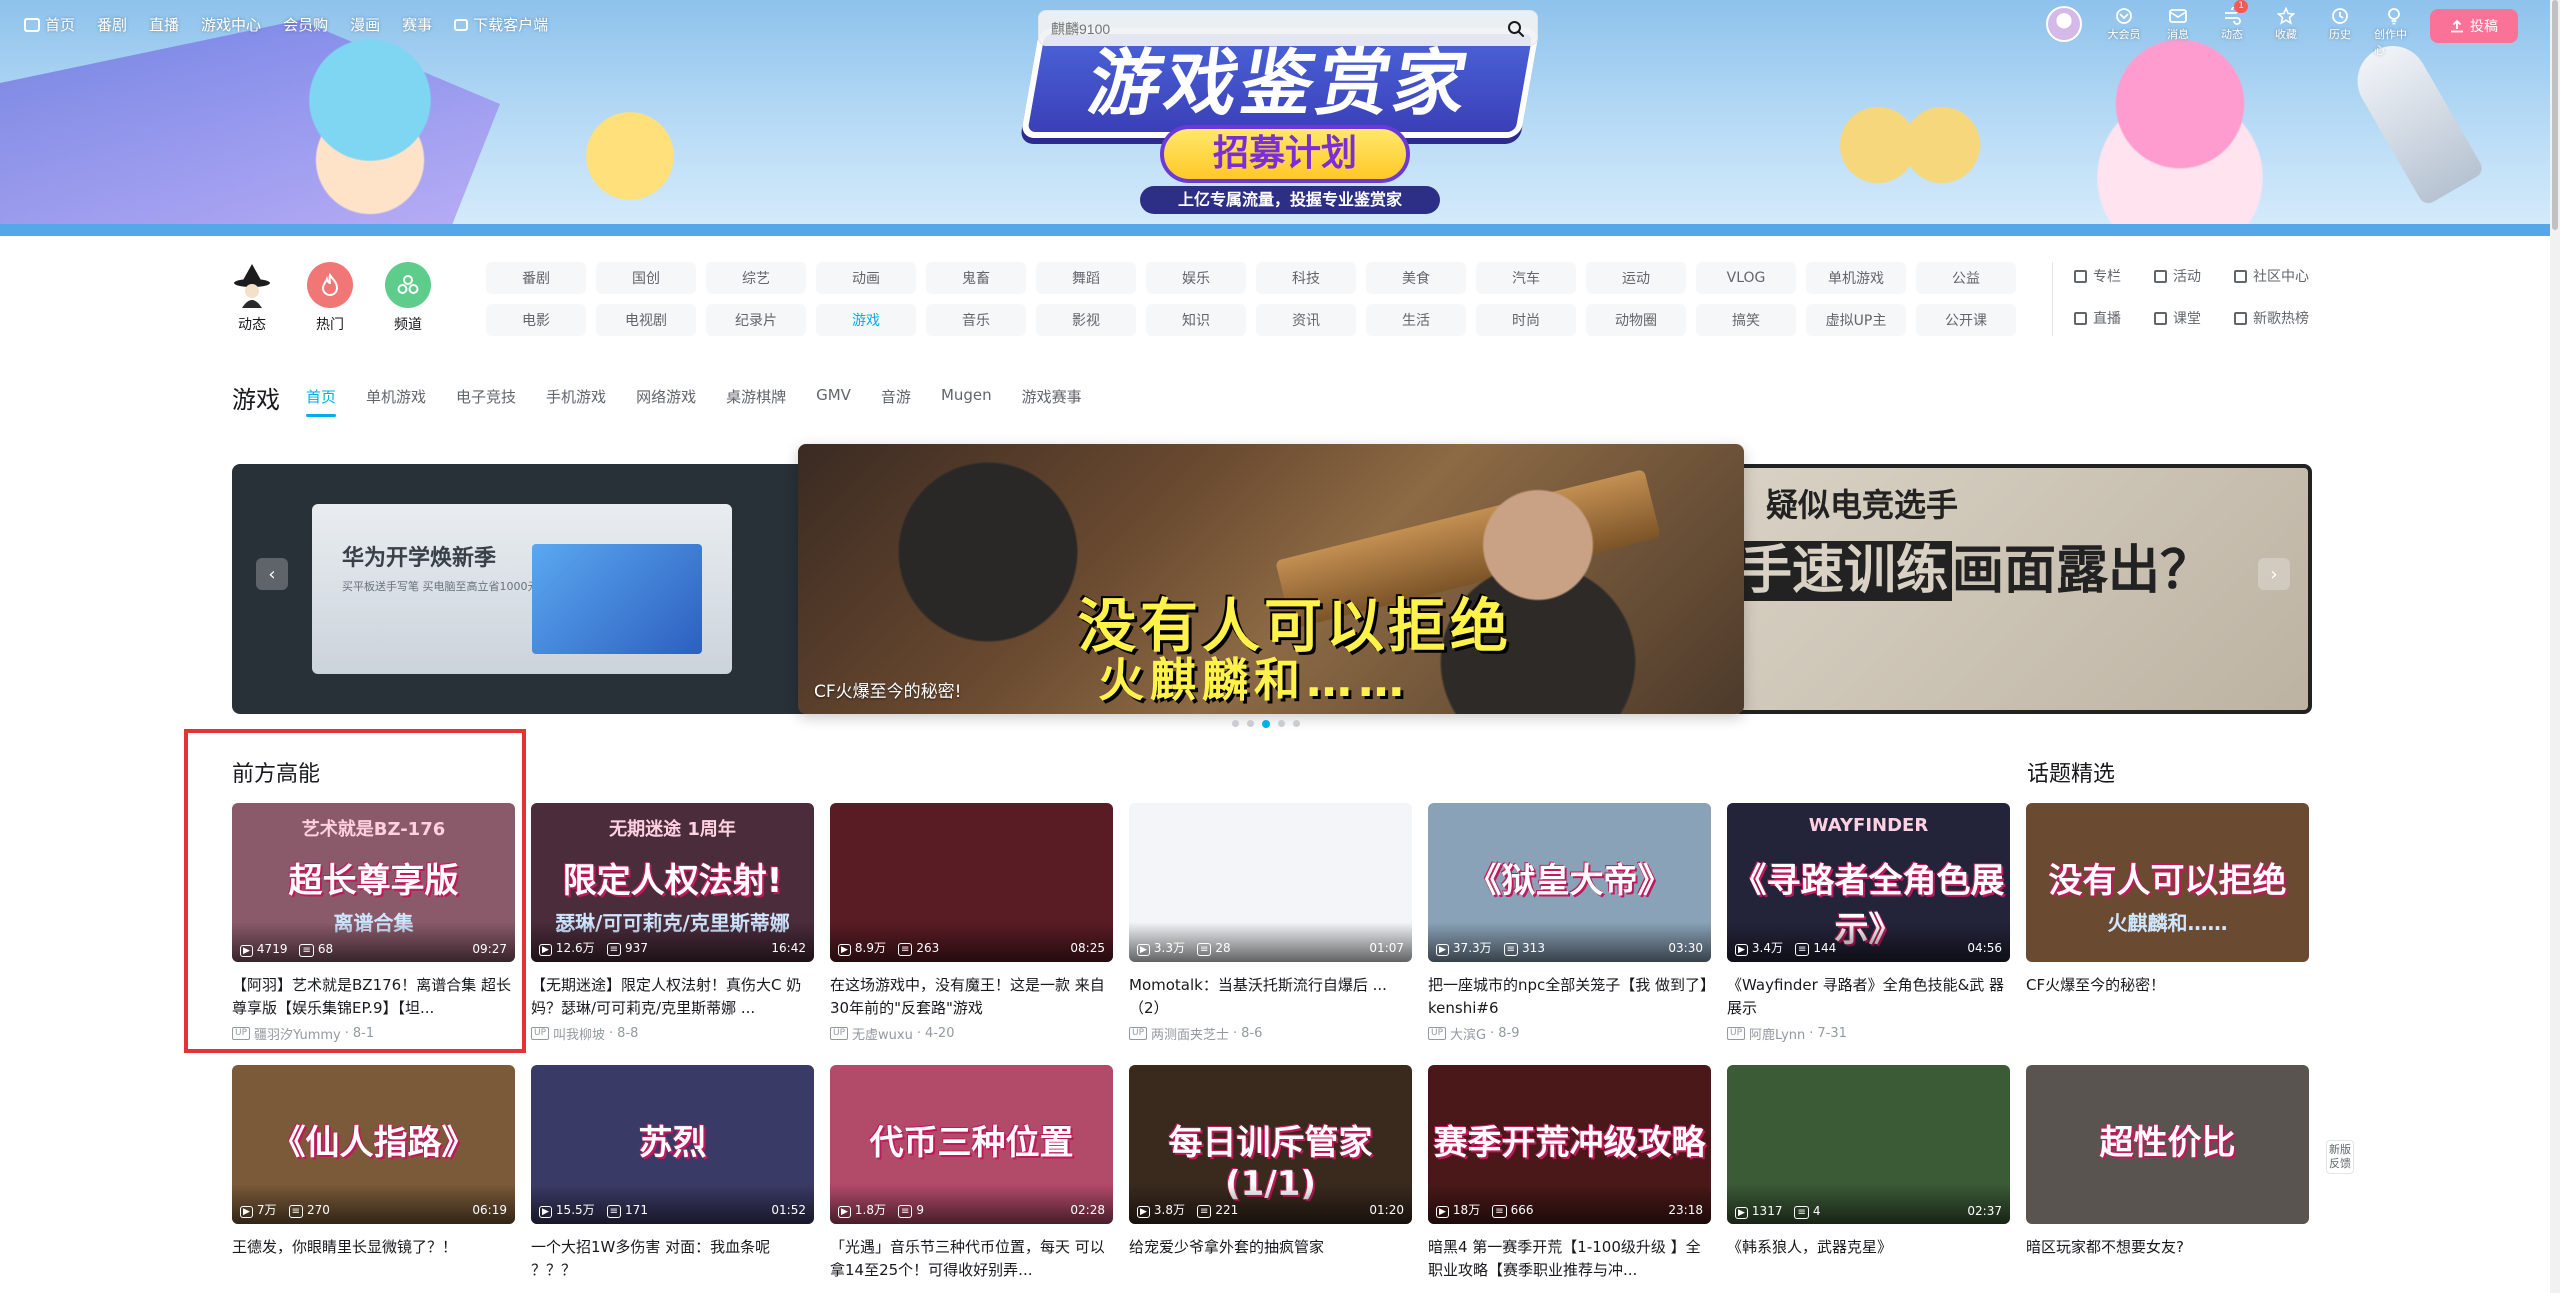 This screenshot has width=2560, height=1293. I want to click on carousel-next-button: ›, so click(2274, 574).